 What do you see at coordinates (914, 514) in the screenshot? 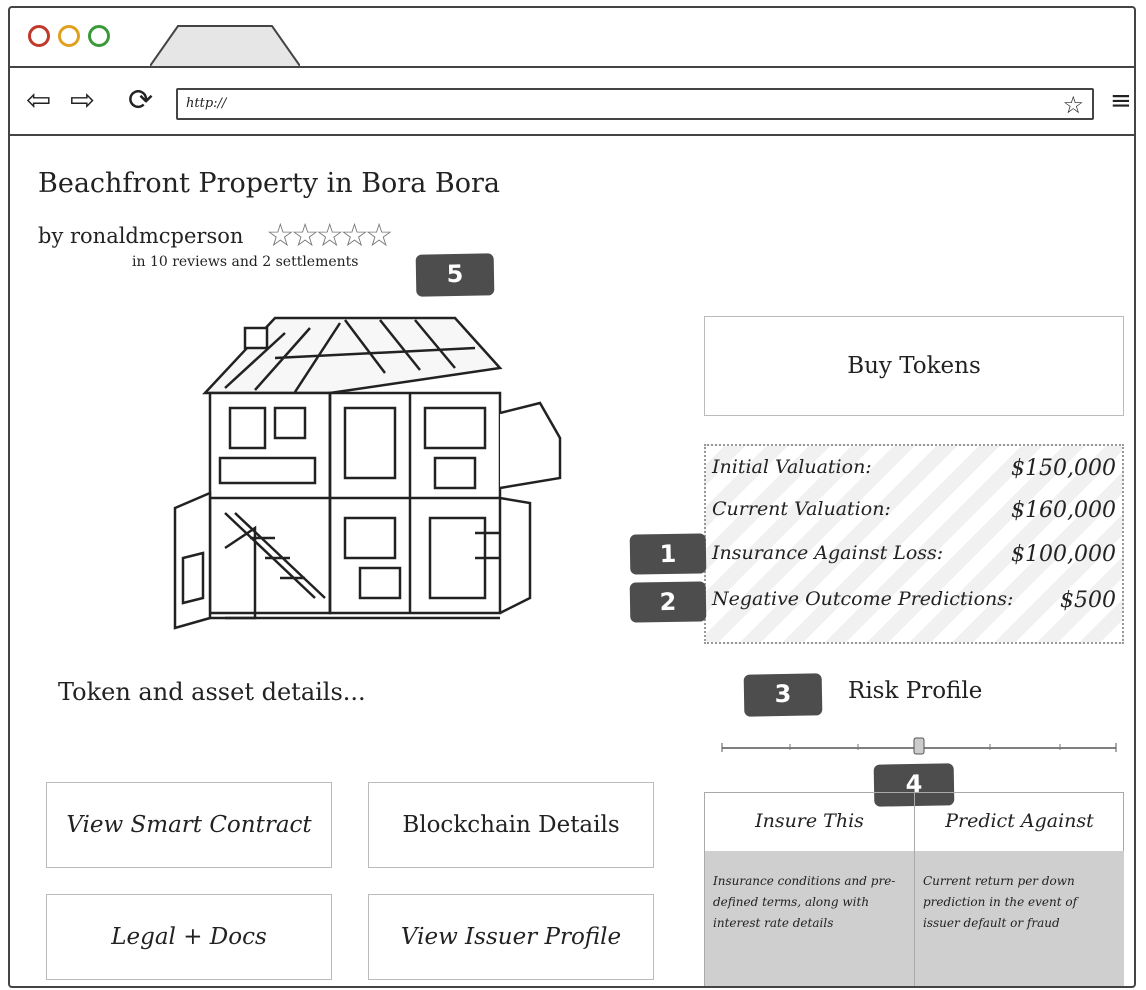
I see `valuation-row-current: Current Valuation: $160,000` at bounding box center [914, 514].